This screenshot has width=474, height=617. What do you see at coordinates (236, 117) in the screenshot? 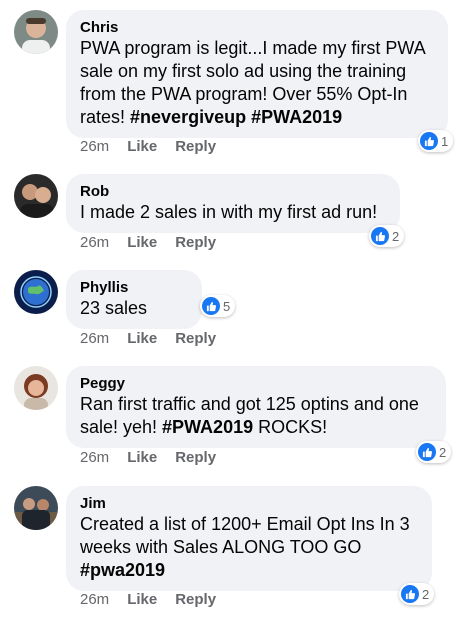
I see `hashtag: #nevergiveup #PWA2019` at bounding box center [236, 117].